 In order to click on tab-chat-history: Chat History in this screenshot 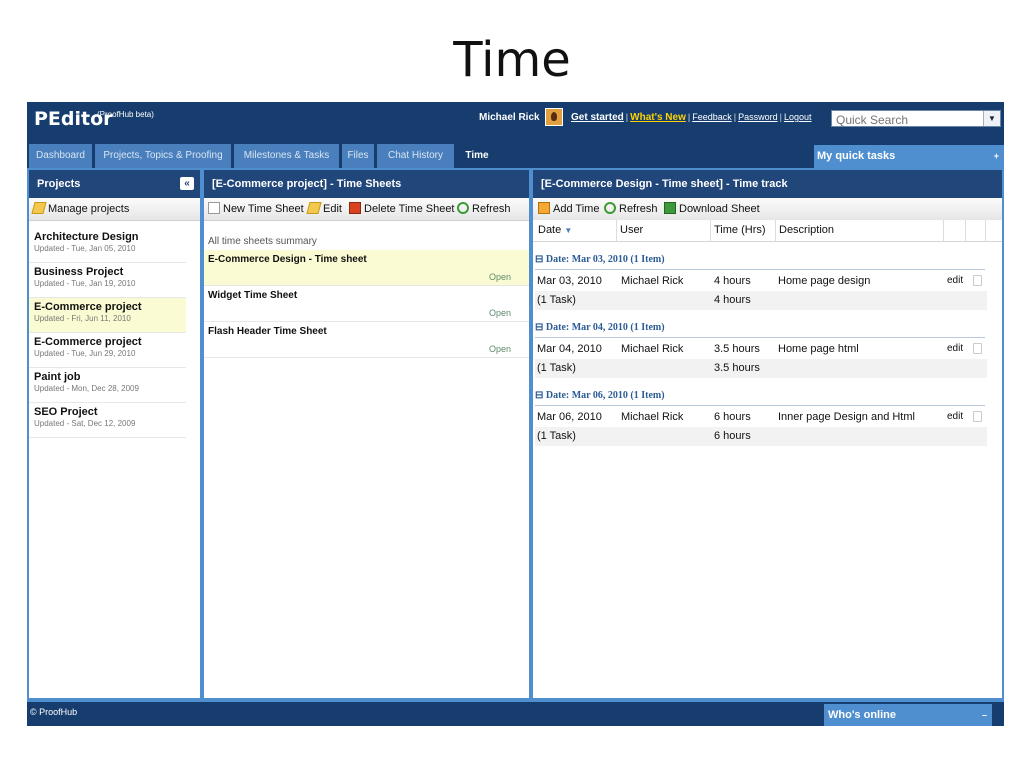, I will do `click(415, 156)`.